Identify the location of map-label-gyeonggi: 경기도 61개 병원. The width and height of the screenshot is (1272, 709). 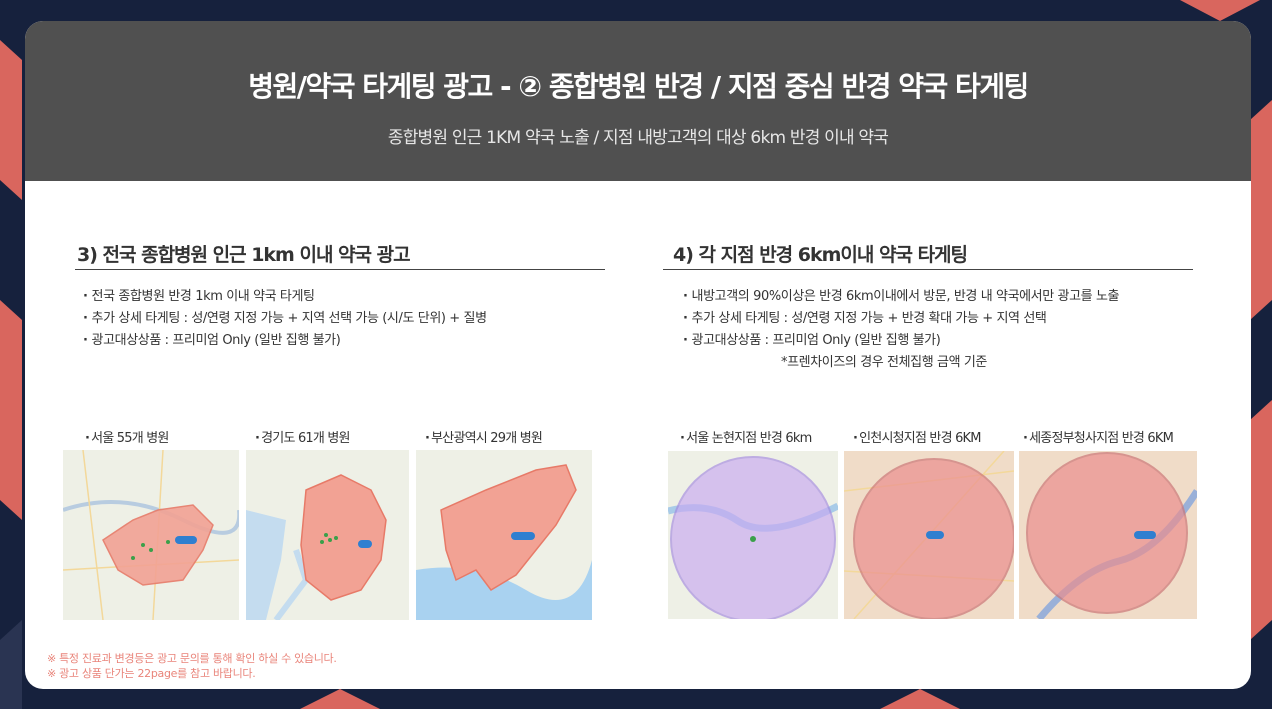
(302, 436).